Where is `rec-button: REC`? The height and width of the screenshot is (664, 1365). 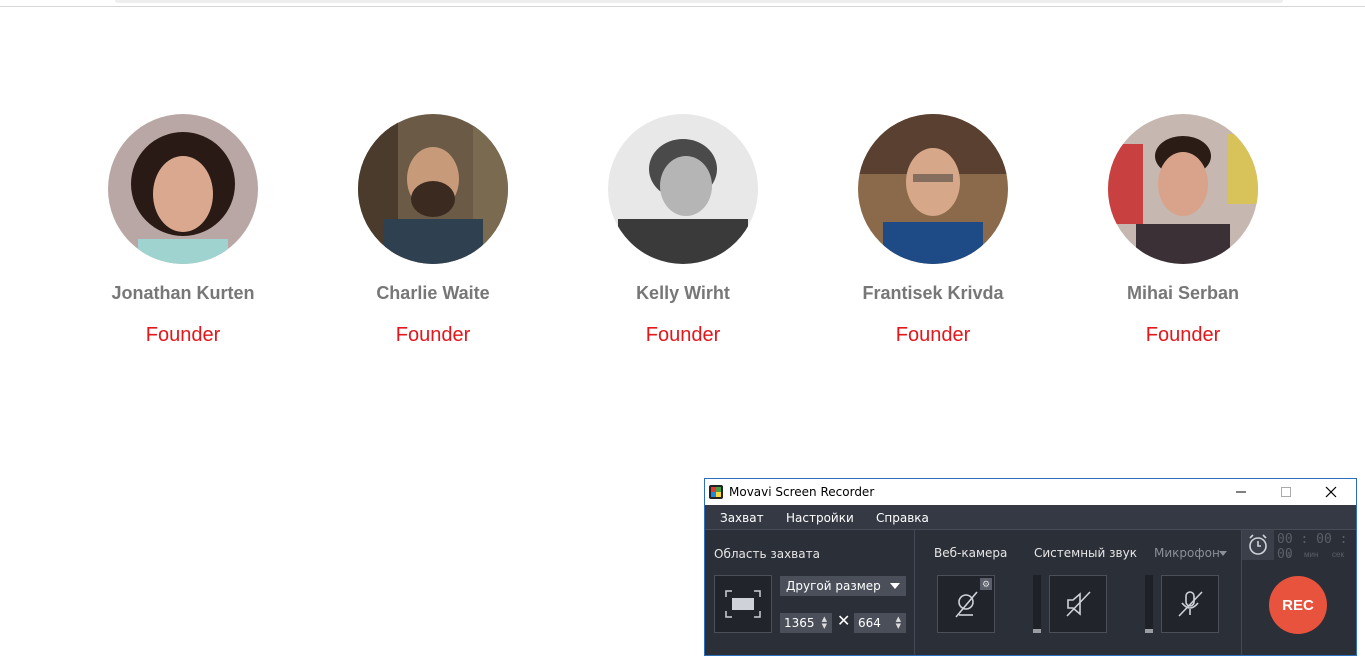 rec-button: REC is located at coordinates (1298, 605).